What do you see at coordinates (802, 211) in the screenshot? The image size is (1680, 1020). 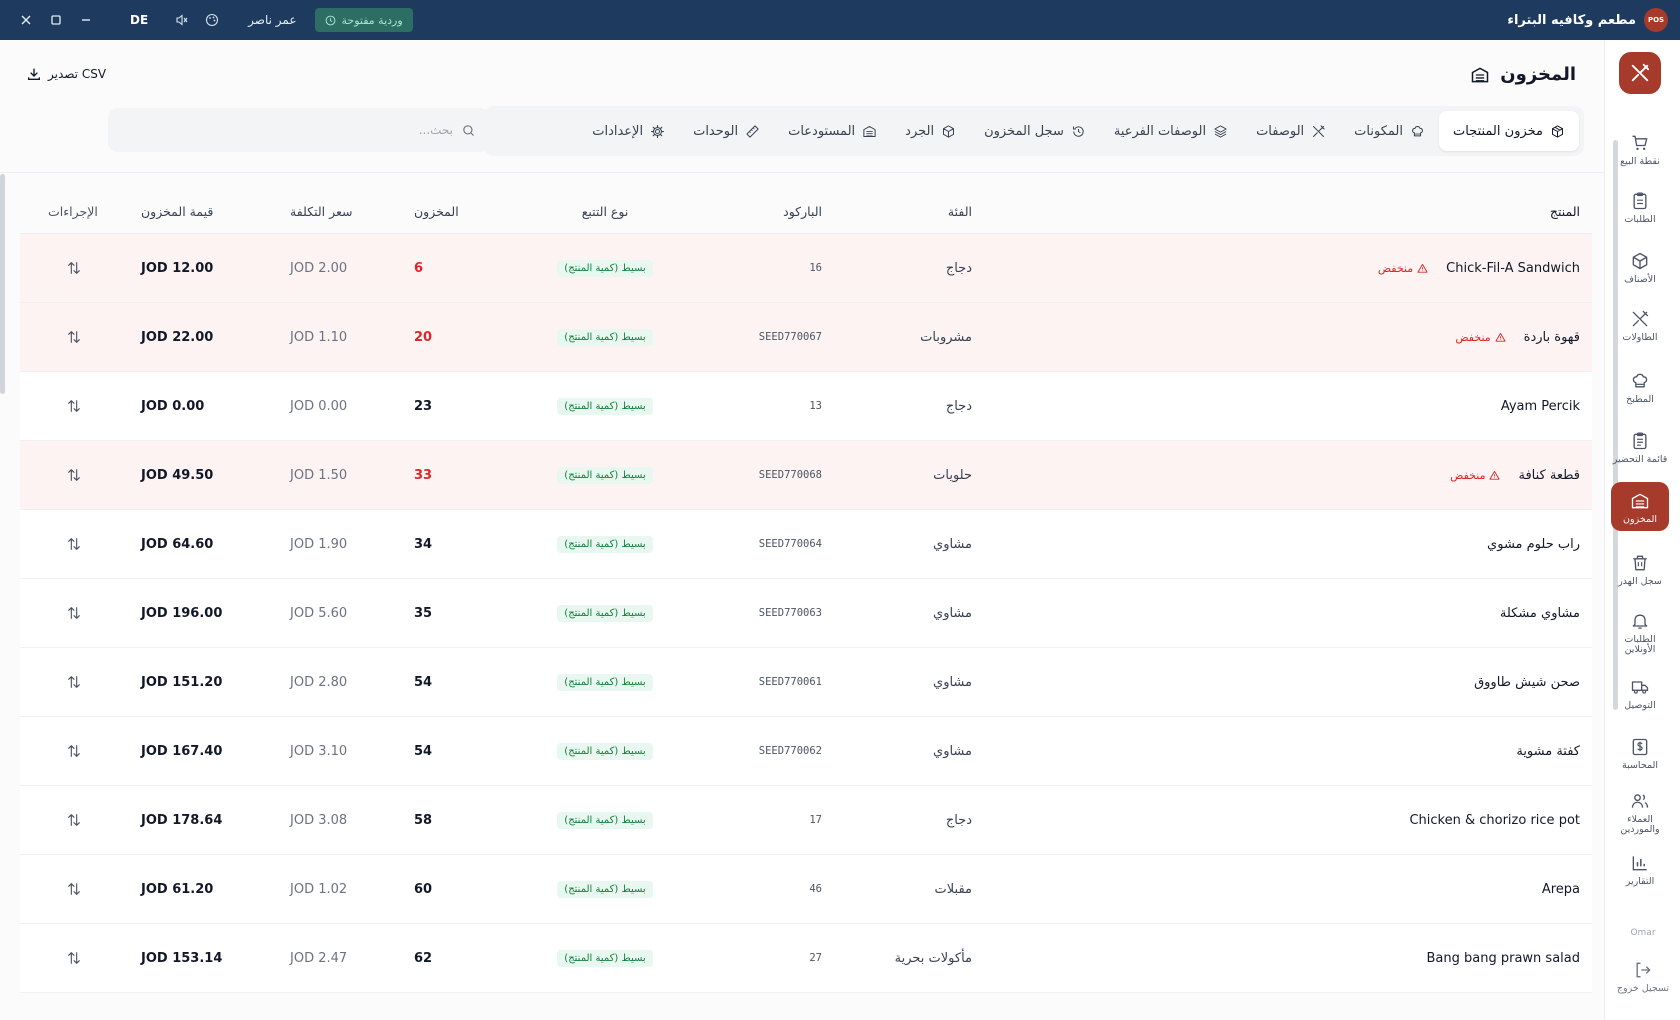 I see `header-barcode: الباركود` at bounding box center [802, 211].